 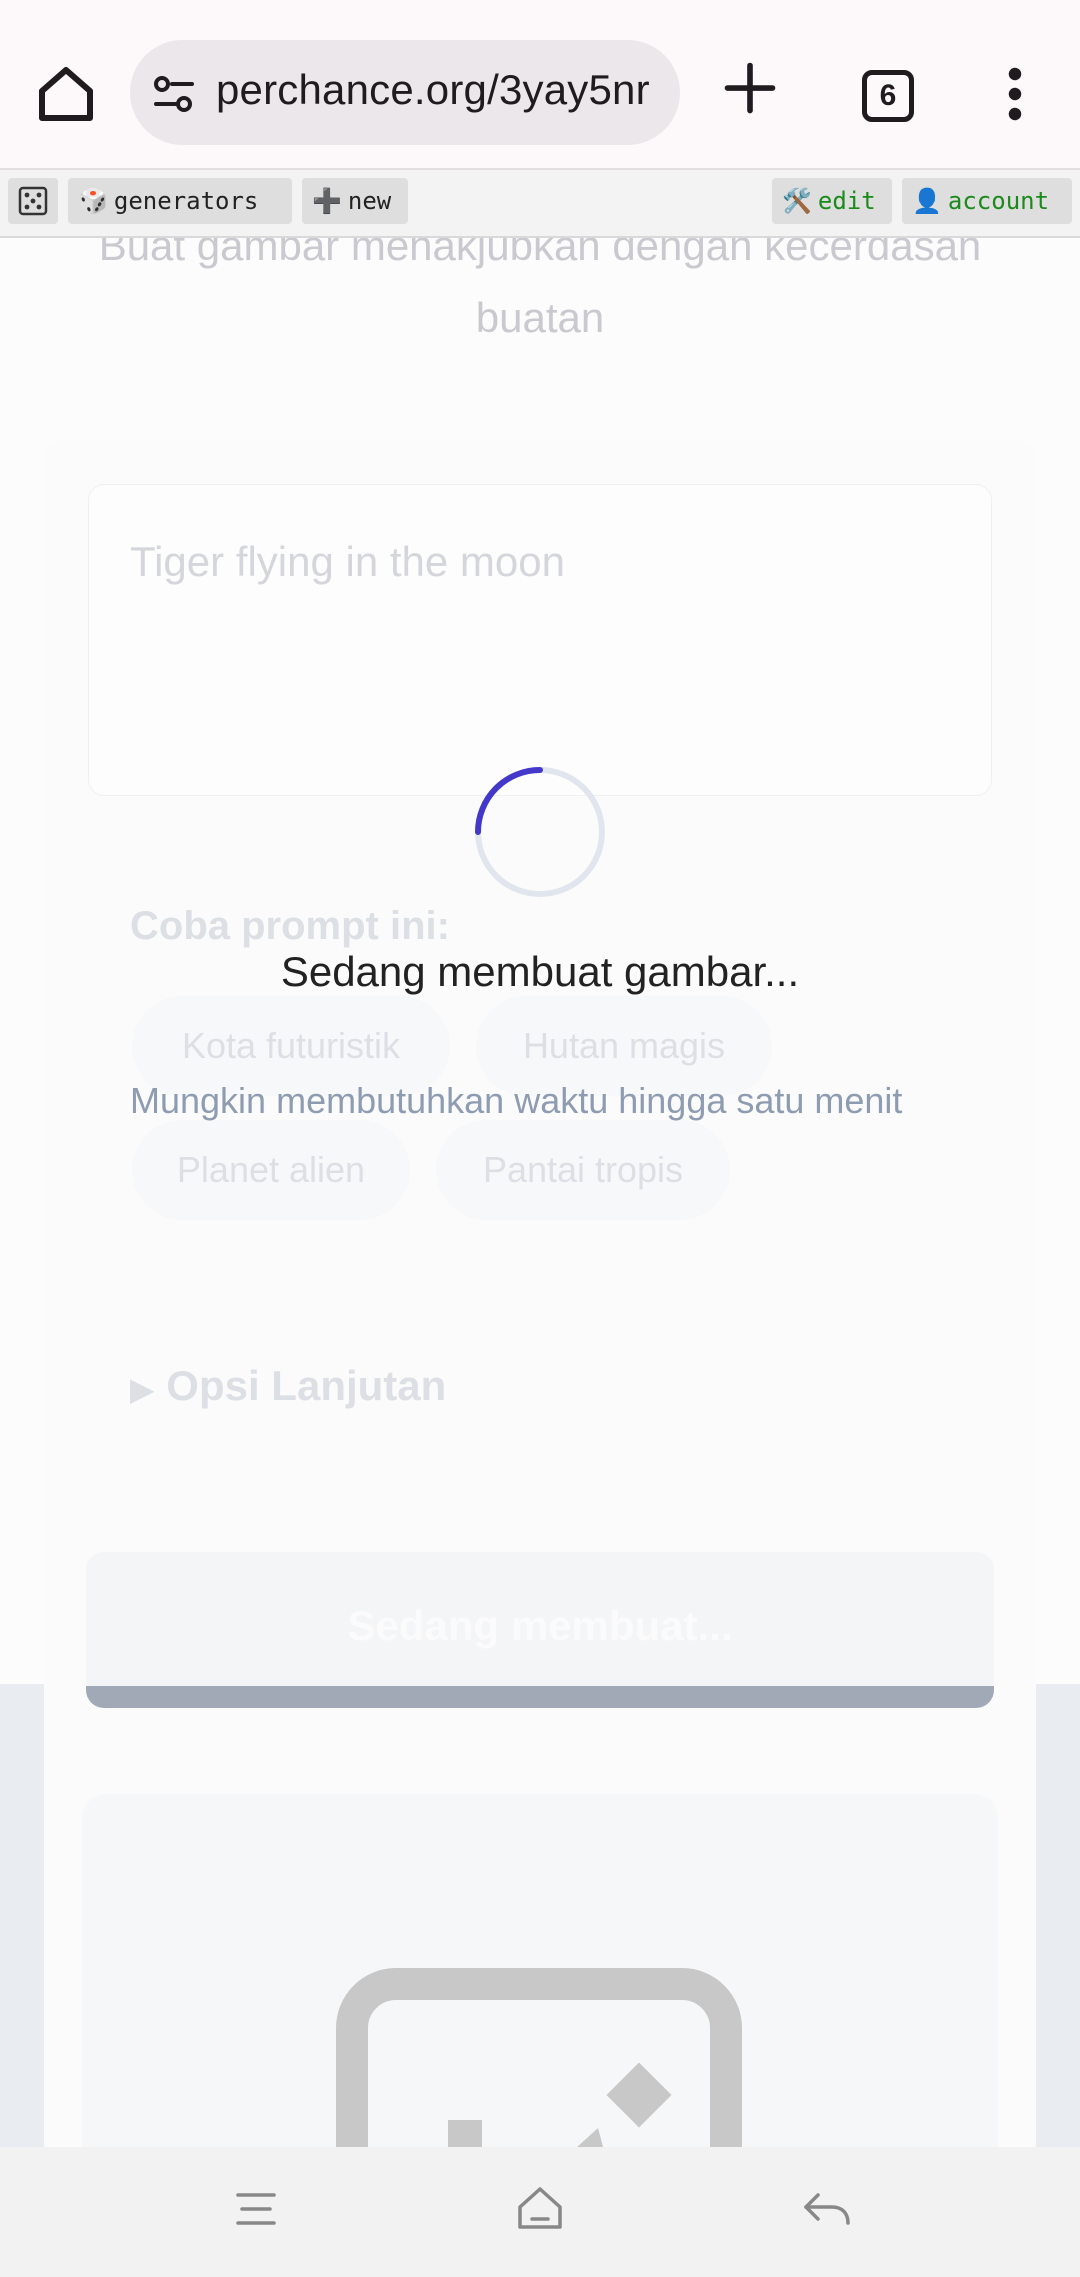 I want to click on advanced-options-label: Opsi Lanjutan, so click(x=306, y=1385).